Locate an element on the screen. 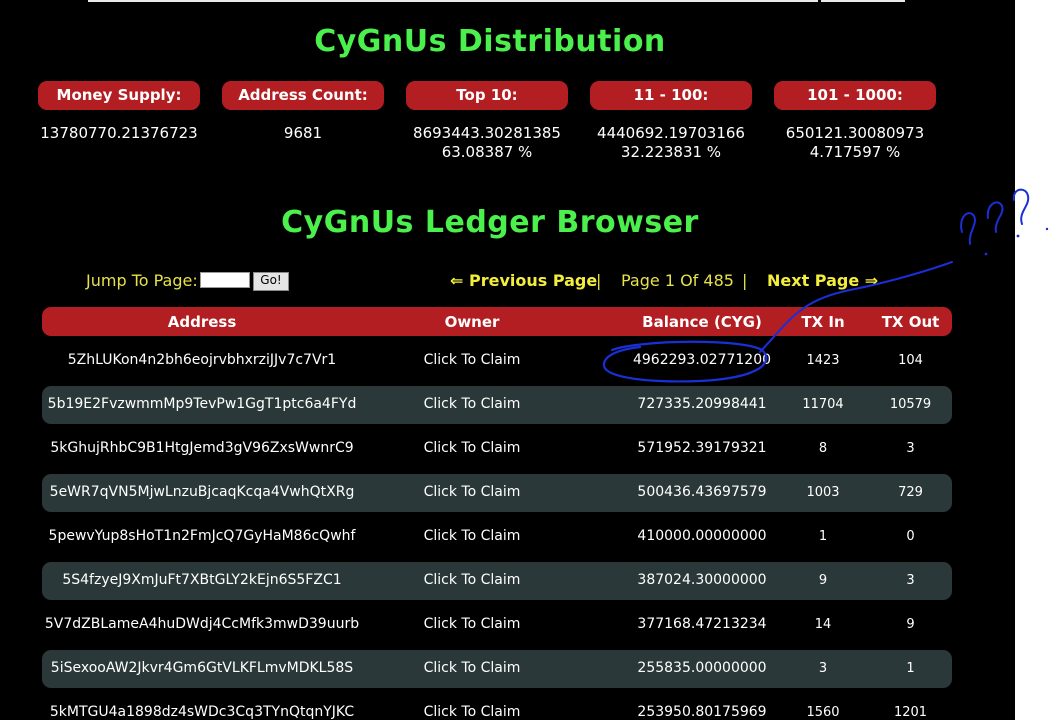  top-divider-gap is located at coordinates (819, 1).